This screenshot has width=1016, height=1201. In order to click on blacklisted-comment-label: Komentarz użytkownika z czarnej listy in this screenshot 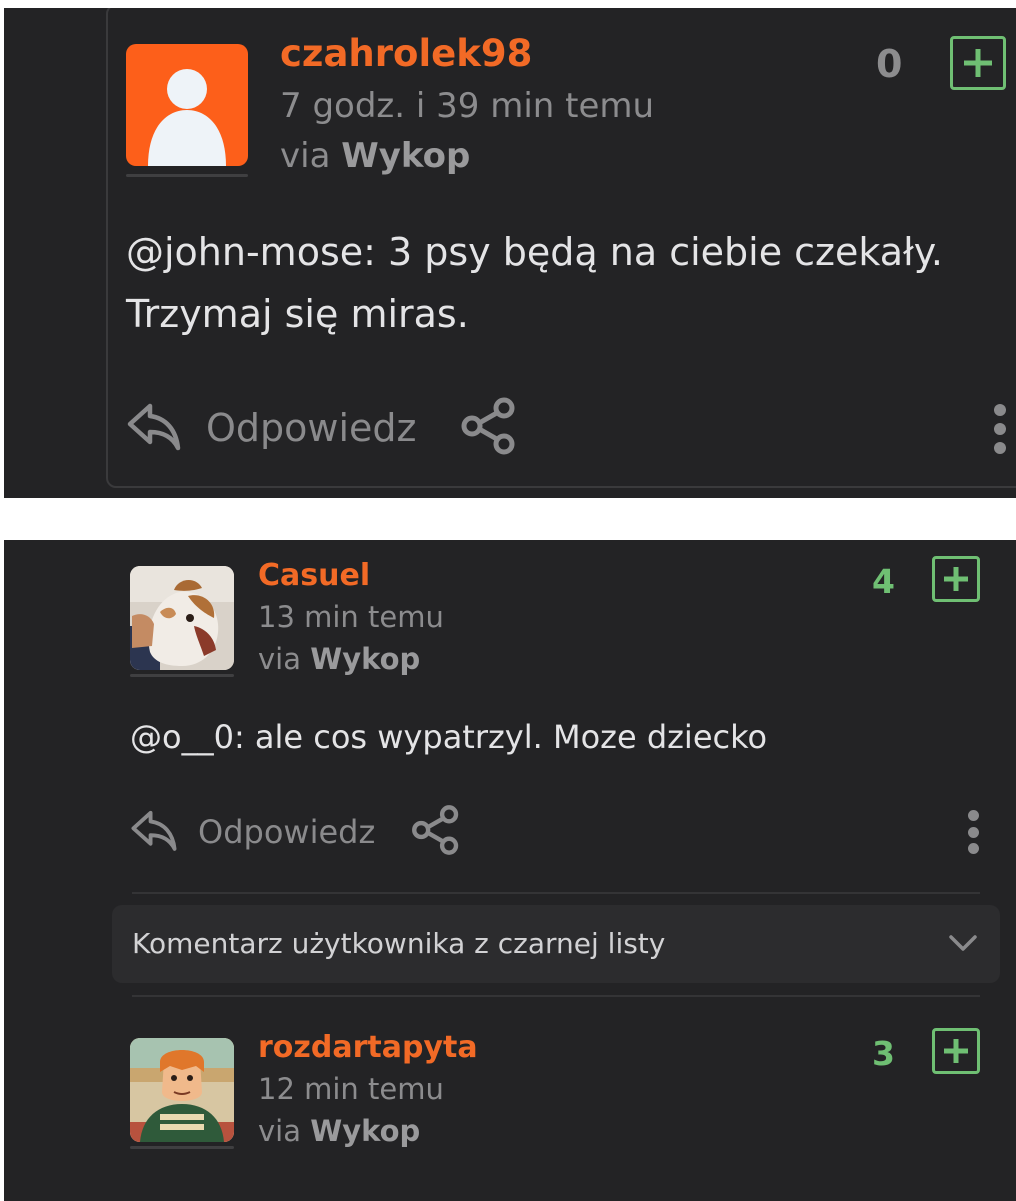, I will do `click(399, 943)`.